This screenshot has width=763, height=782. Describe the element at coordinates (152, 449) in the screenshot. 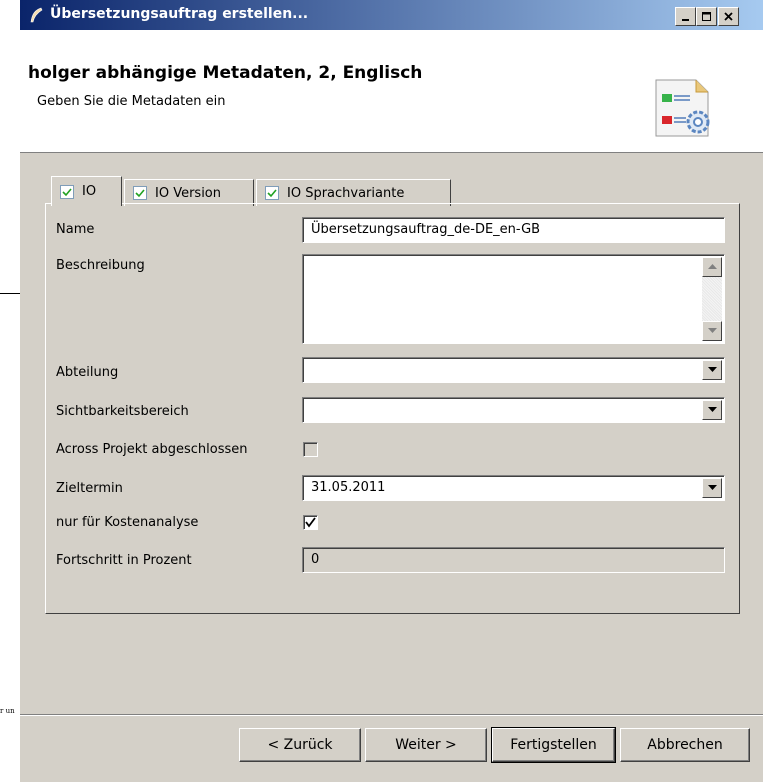

I see `across-label: Across Projekt abgeschlossen` at that location.